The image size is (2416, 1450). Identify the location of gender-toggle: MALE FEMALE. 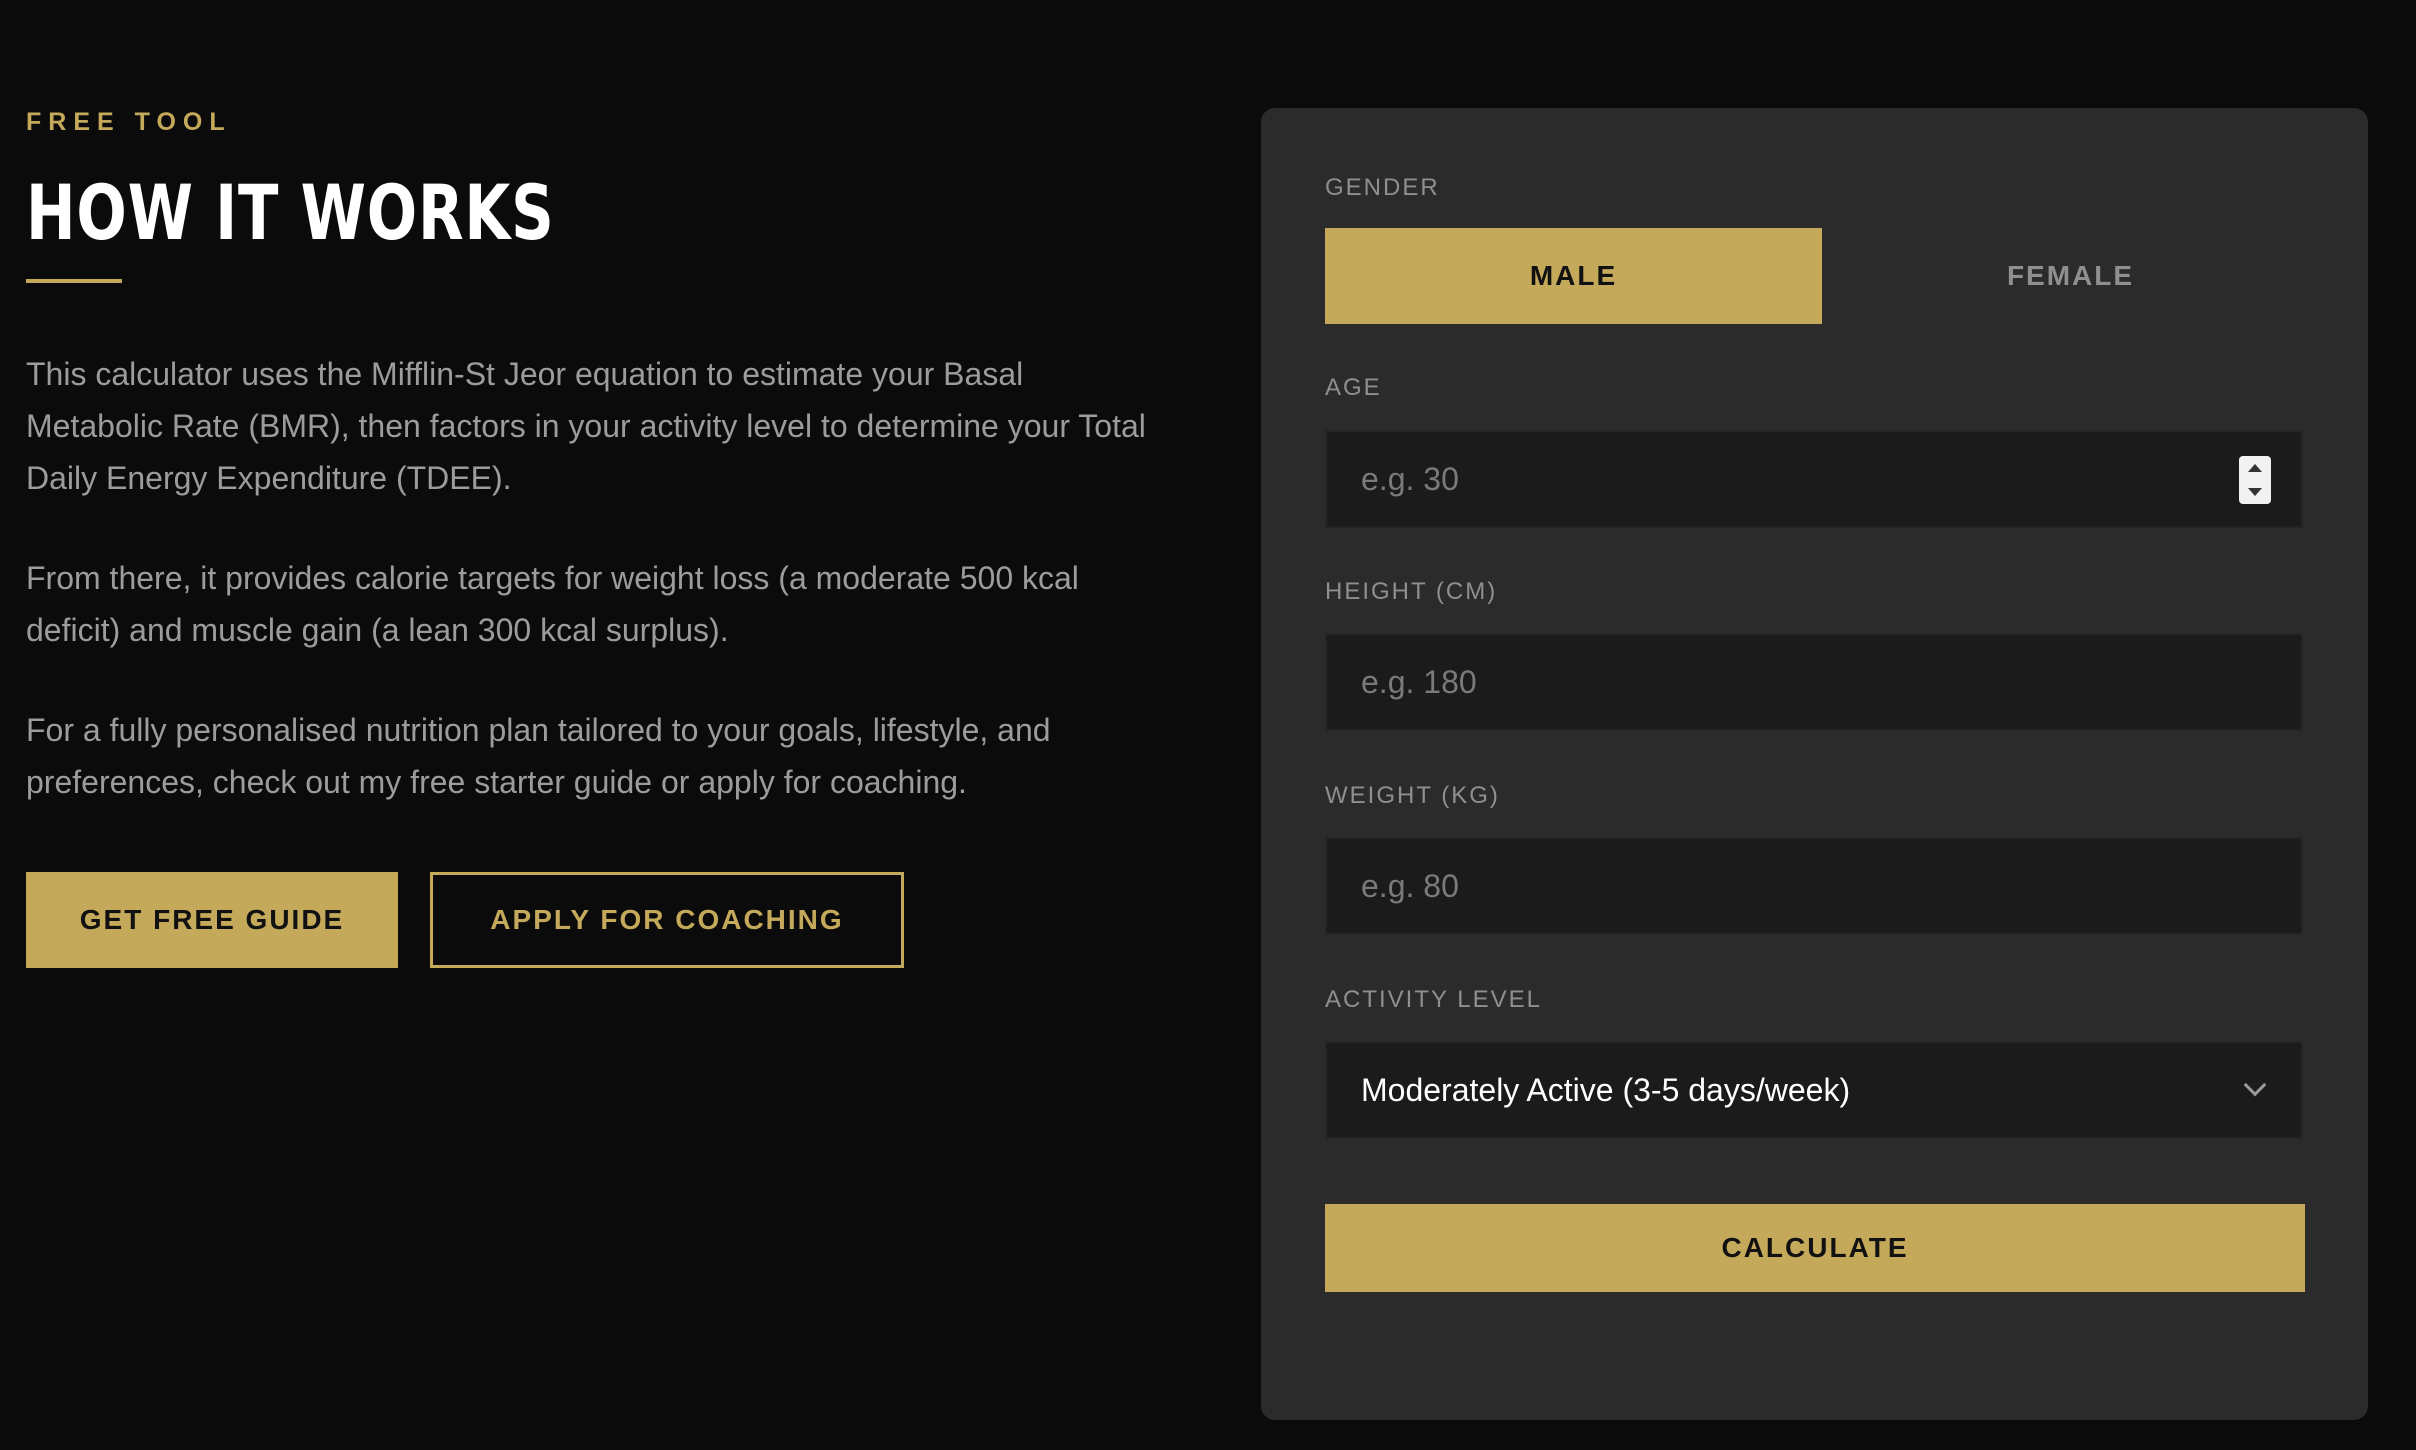
(1822, 276).